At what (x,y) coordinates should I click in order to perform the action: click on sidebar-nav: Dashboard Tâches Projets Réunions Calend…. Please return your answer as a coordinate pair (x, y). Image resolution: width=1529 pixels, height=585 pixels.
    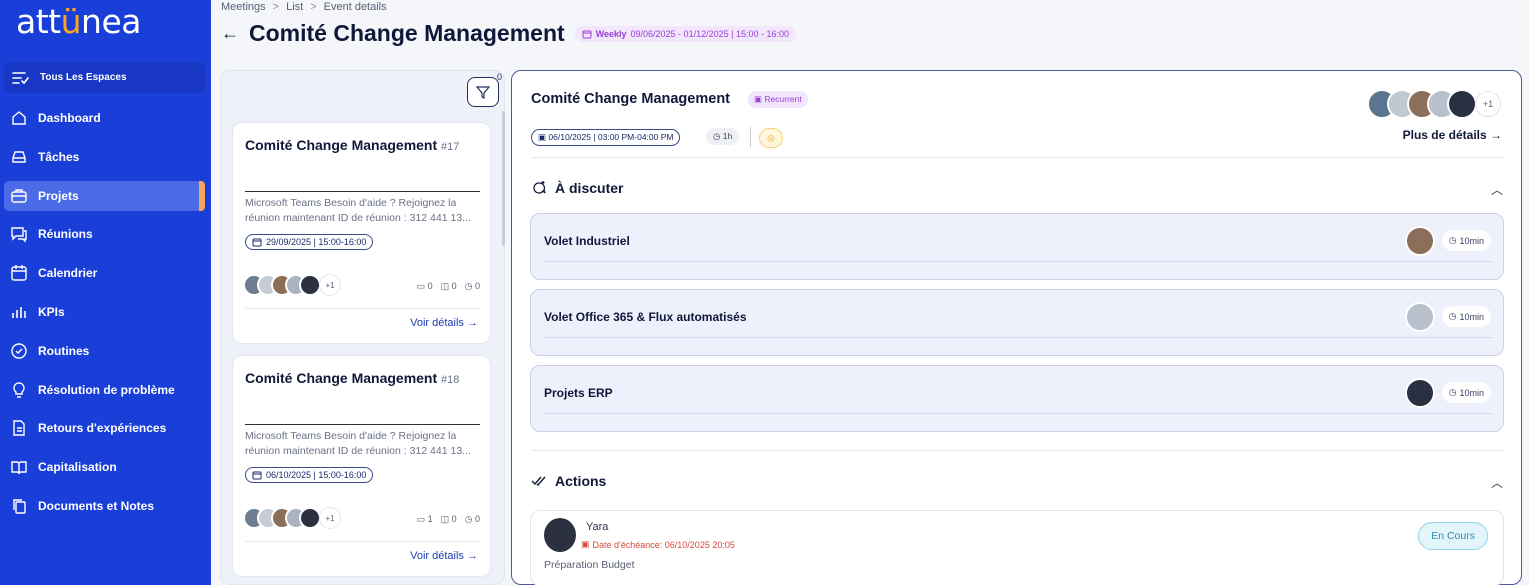
    Looking at the image, I should click on (104, 316).